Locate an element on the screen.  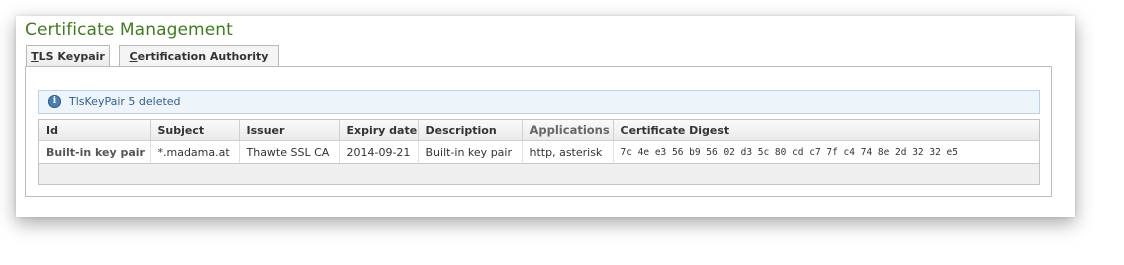
column-header-subject: Subject is located at coordinates (195, 130).